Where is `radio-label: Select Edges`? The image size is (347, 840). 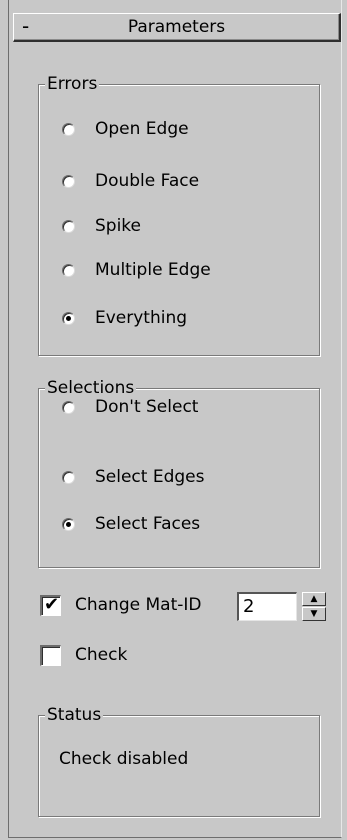
radio-label: Select Edges is located at coordinates (150, 477).